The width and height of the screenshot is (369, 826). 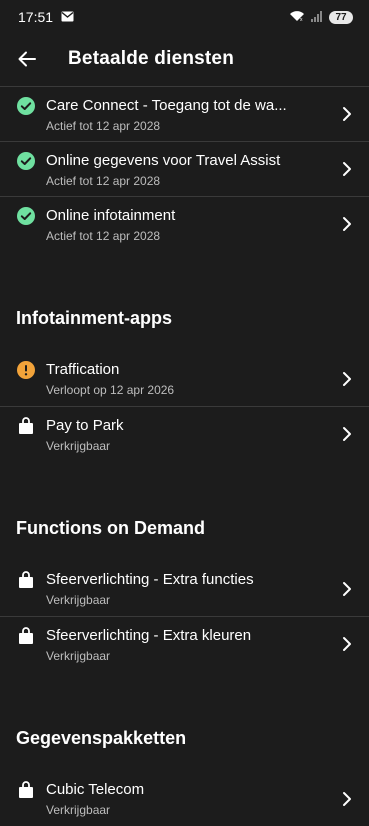 I want to click on app-row-pay-to-park: Pay to Park Verkrijgbaar, so click(x=184, y=433).